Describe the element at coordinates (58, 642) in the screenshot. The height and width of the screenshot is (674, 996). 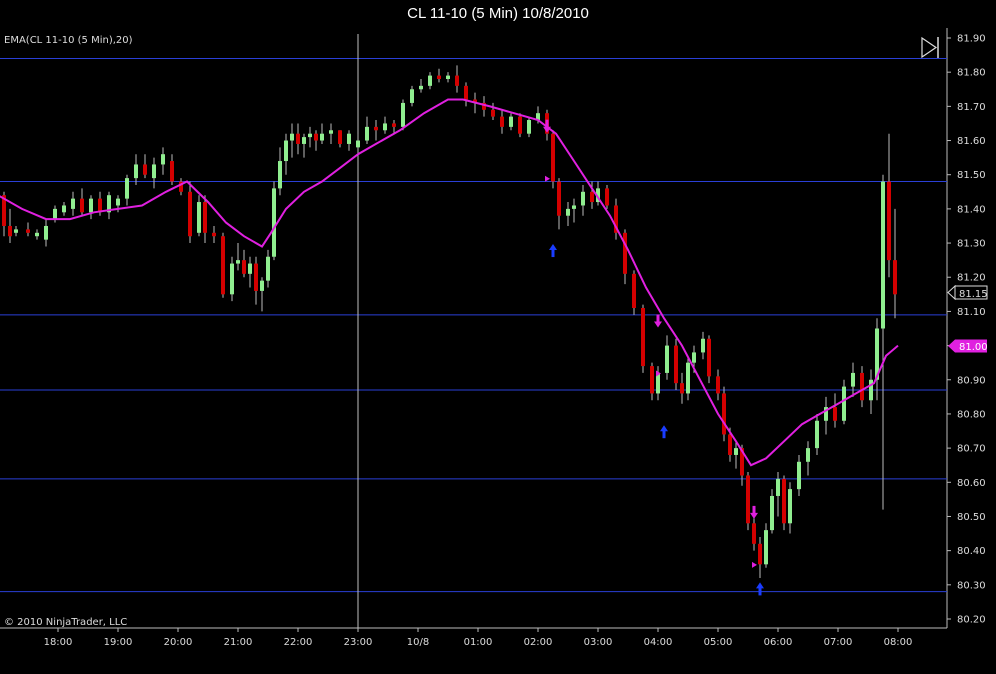
I see `x-tick-label: 18:00` at that location.